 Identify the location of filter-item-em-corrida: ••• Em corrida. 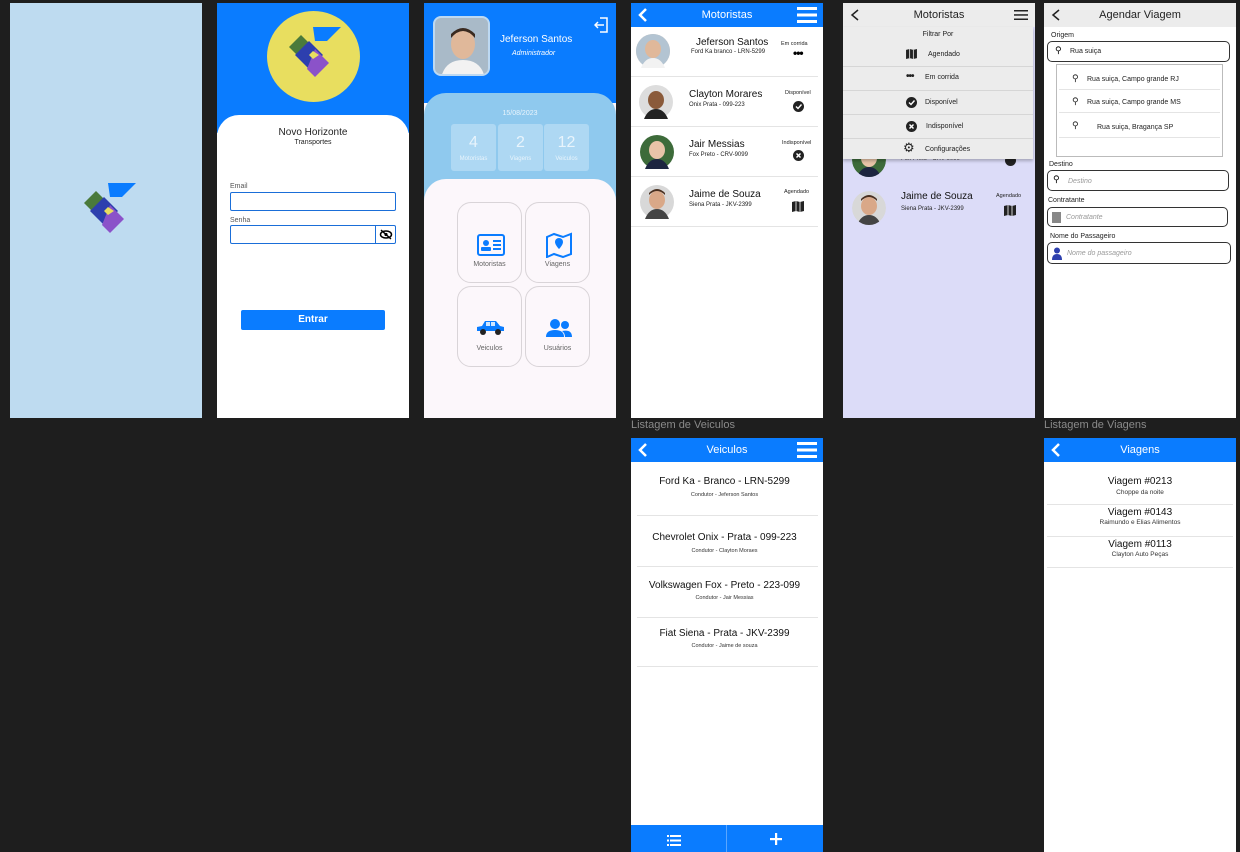
(938, 79).